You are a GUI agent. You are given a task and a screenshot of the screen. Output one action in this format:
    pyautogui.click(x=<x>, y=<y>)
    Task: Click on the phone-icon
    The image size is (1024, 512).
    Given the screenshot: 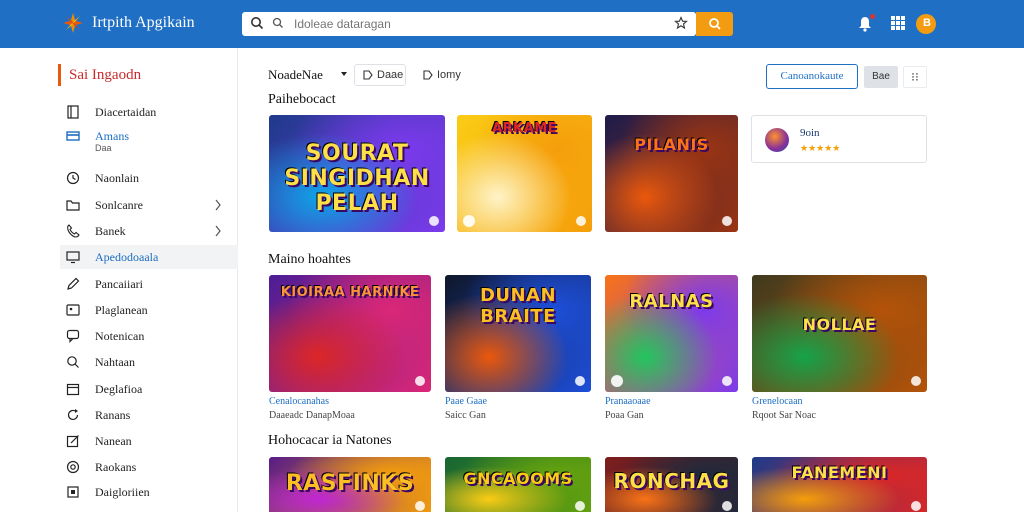 What is the action you would take?
    pyautogui.click(x=73, y=231)
    